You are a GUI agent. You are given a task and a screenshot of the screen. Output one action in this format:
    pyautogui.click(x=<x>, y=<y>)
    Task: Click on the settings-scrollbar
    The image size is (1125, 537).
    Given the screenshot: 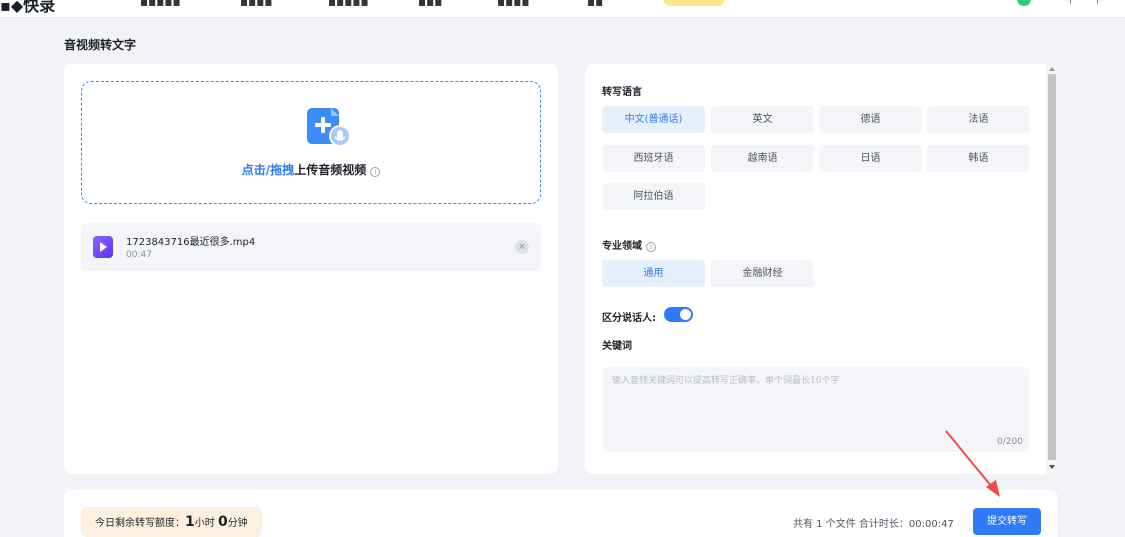 What is the action you would take?
    pyautogui.click(x=1052, y=269)
    